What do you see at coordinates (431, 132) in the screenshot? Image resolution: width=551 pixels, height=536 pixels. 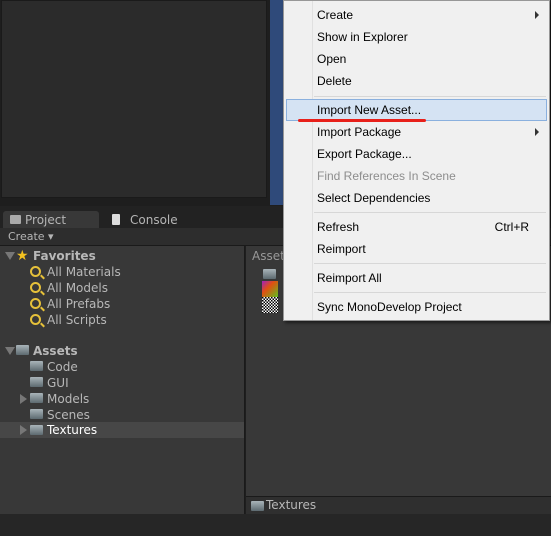 I see `menu-item-import-package: Import Package` at bounding box center [431, 132].